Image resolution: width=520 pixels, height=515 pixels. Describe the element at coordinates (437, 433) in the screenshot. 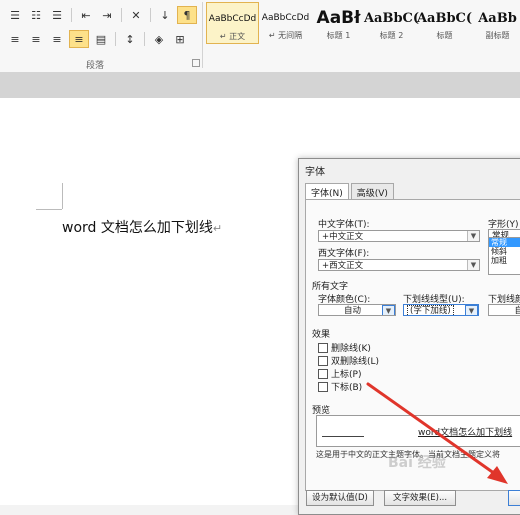

I see `red-arrow-annotation` at that location.